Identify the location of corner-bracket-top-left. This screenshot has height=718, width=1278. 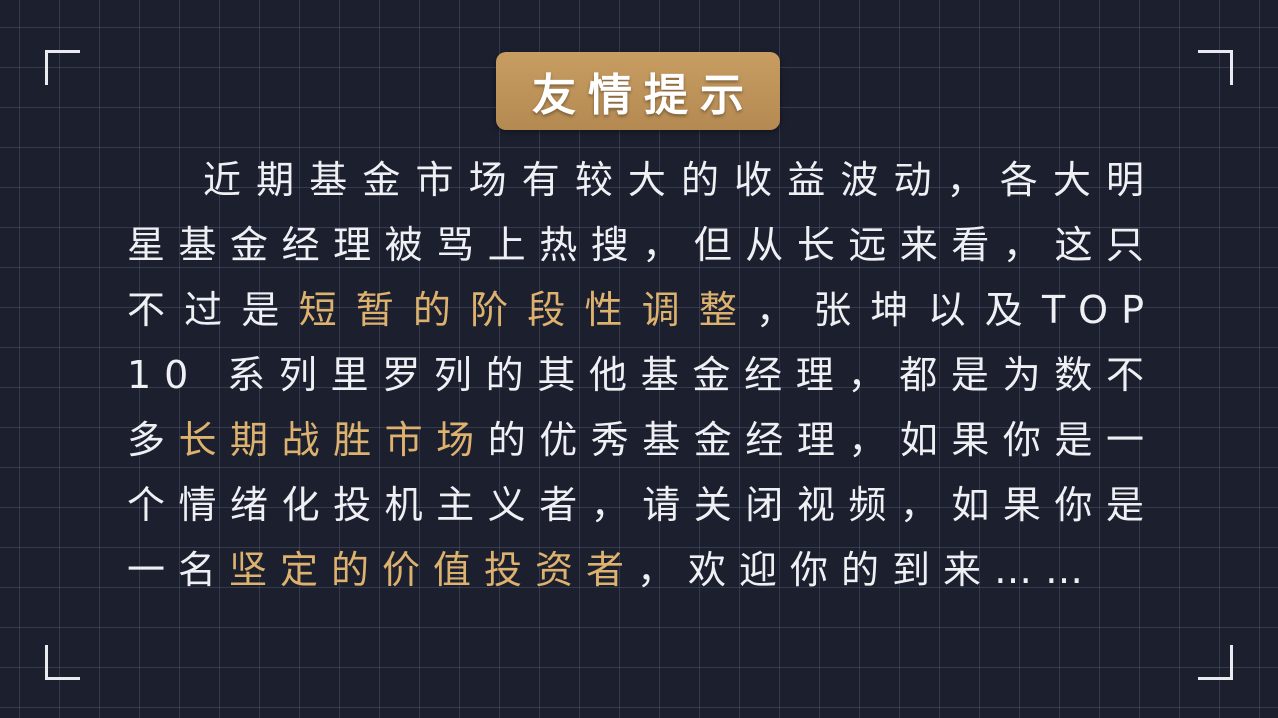
(62, 67).